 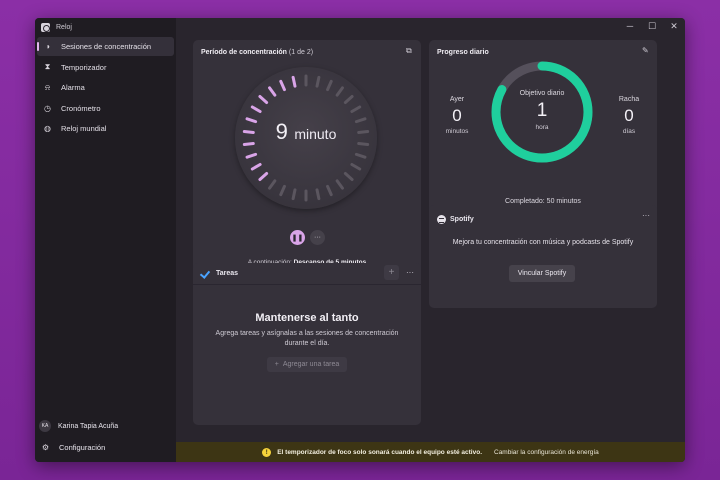 What do you see at coordinates (410, 272) in the screenshot?
I see `tasks-more-button: ···` at bounding box center [410, 272].